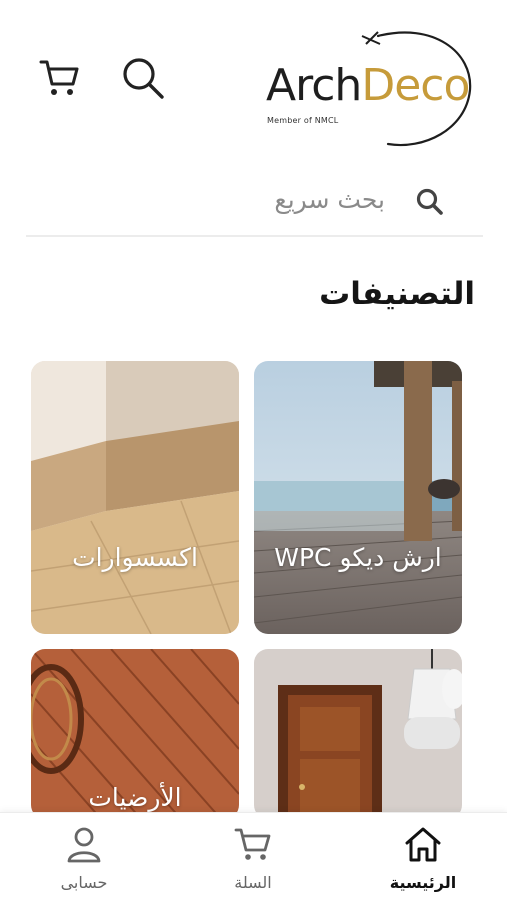 The height and width of the screenshot is (900, 507). I want to click on bottom-navigation: الرئيسية السلة حسابى, so click(253, 856).